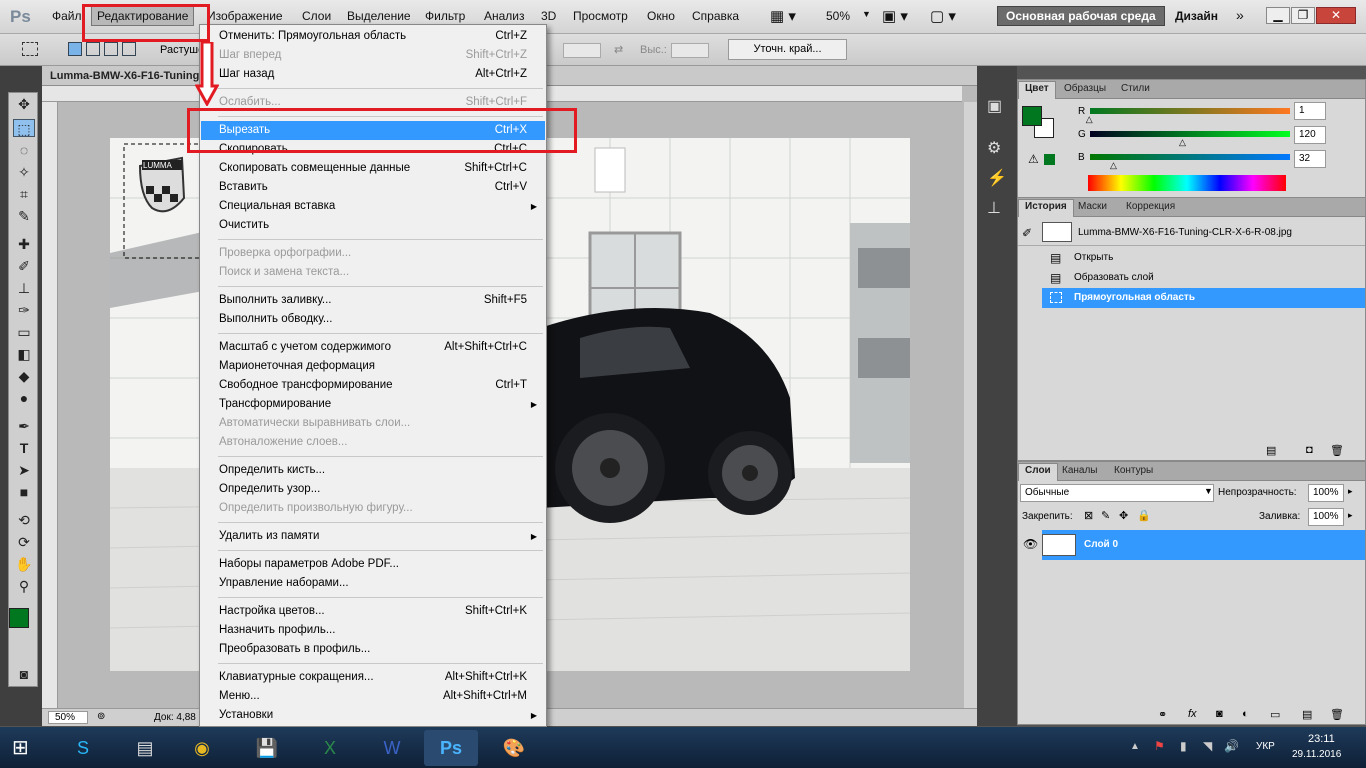 This screenshot has height=768, width=1366. What do you see at coordinates (101, 716) in the screenshot?
I see `status-zoom-icon: ⊚` at bounding box center [101, 716].